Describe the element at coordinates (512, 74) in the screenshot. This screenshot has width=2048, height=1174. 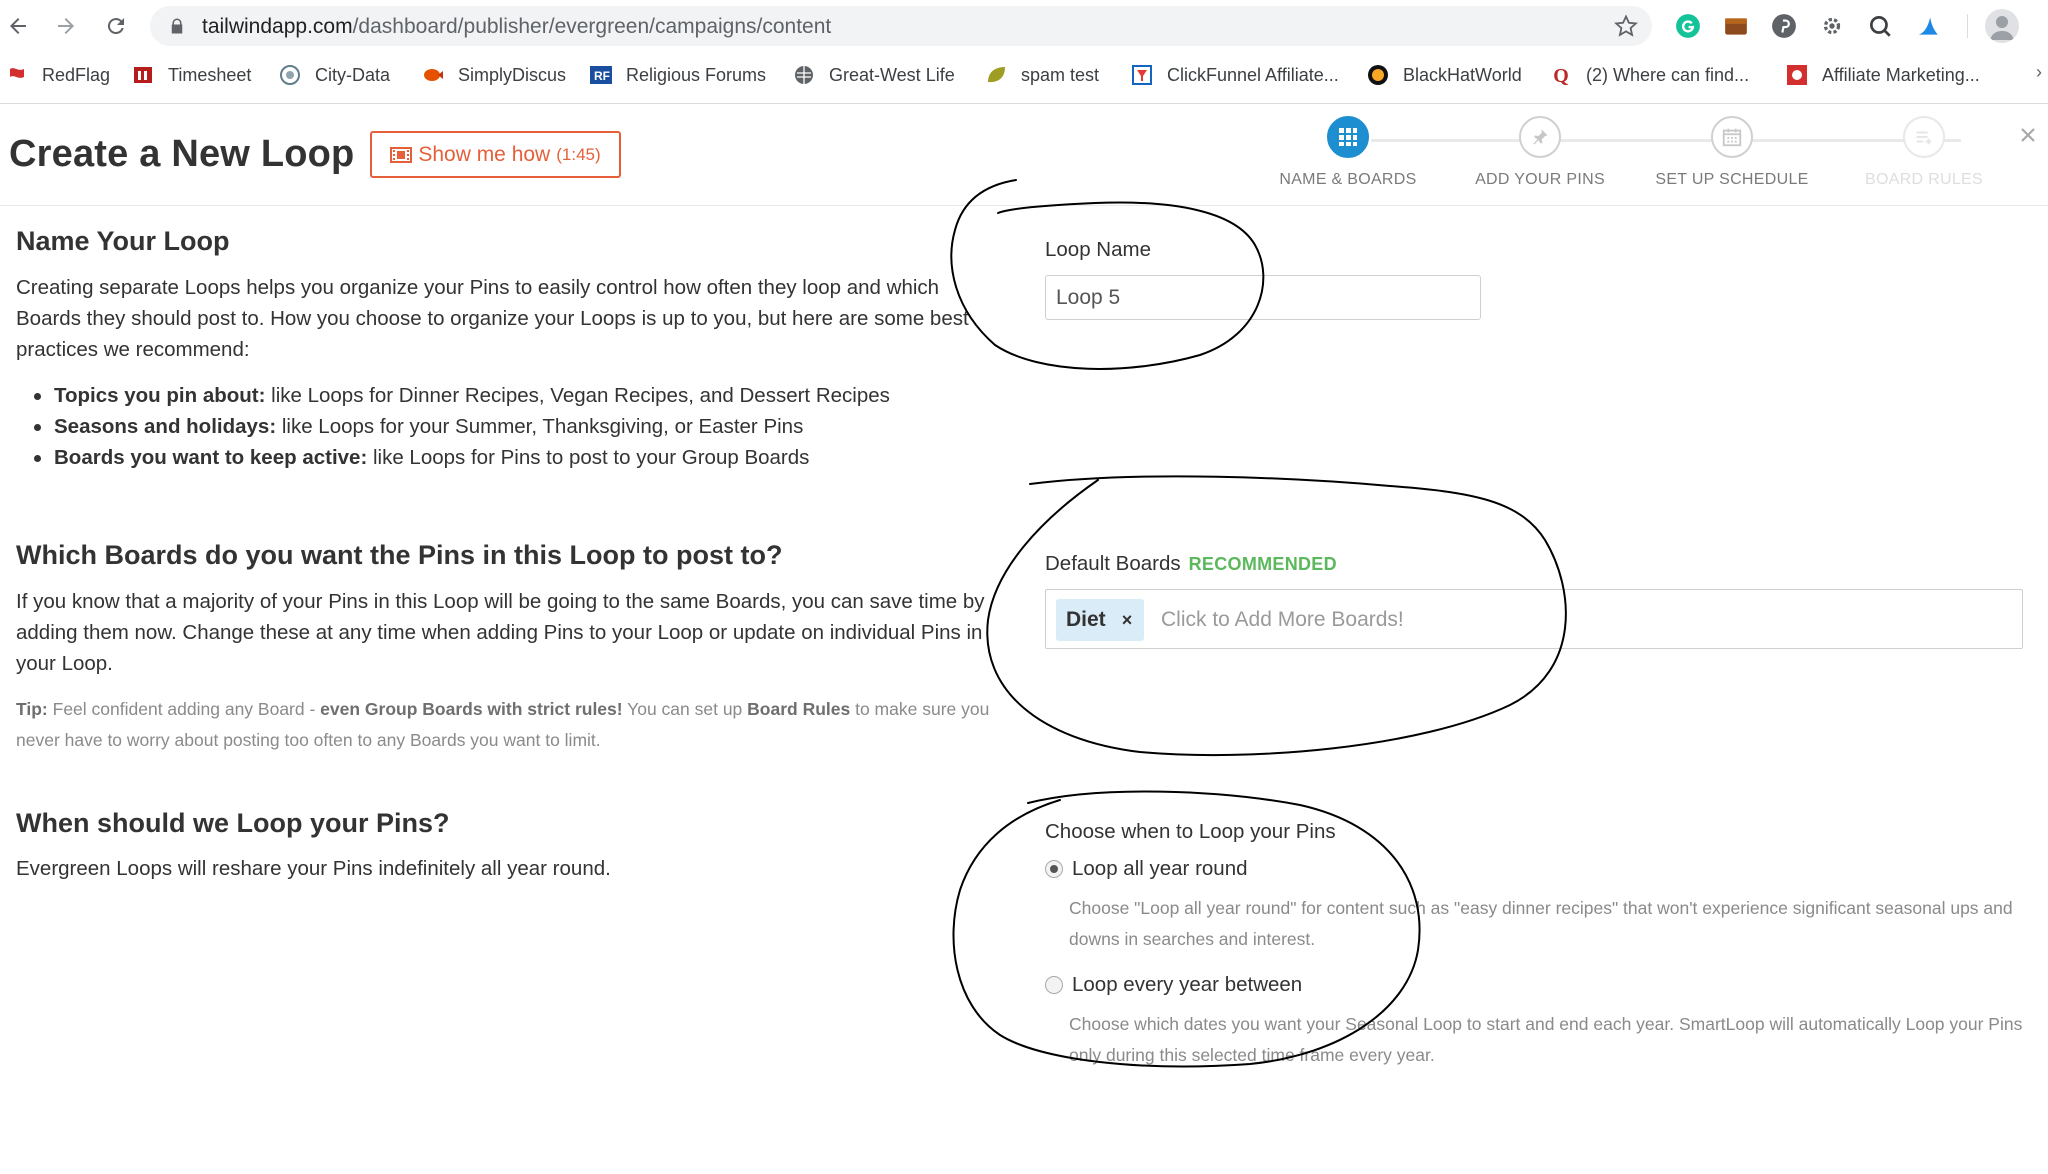
I see `bookmark-label: SimplyDiscus` at that location.